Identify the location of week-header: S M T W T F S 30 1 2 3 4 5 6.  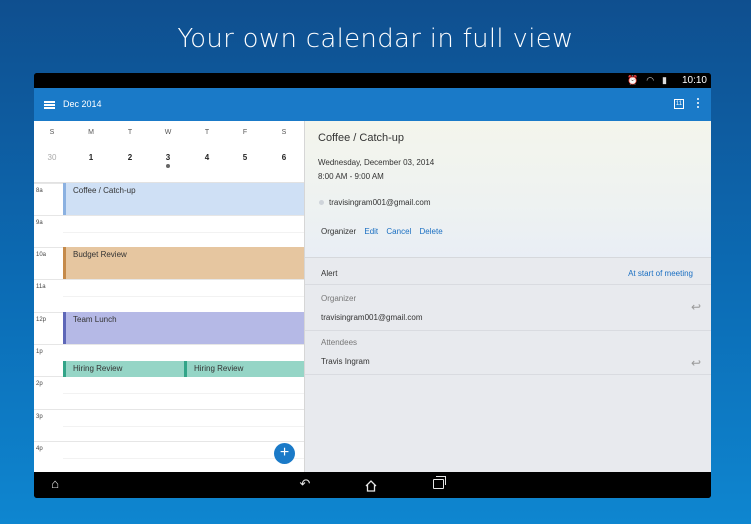
(169, 152).